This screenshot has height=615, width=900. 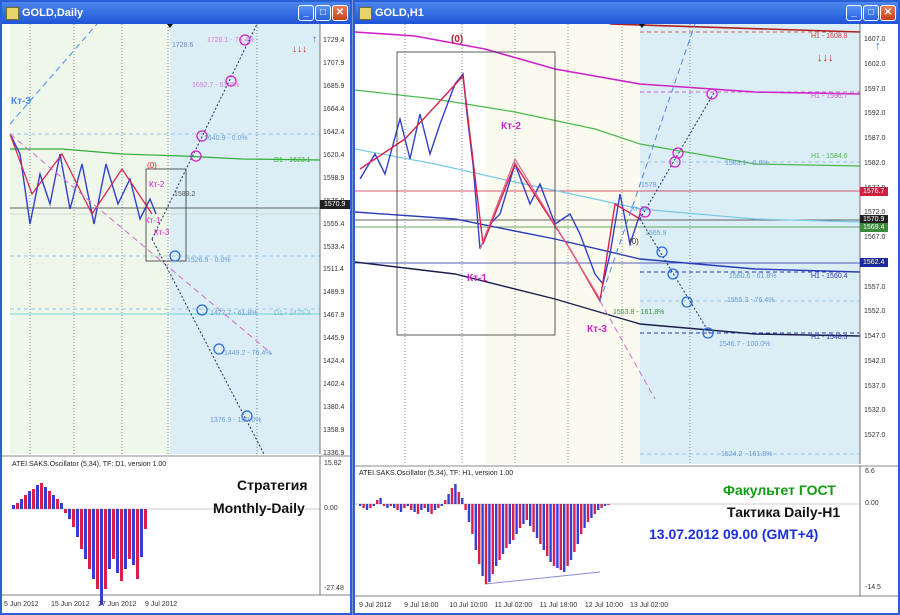 What do you see at coordinates (334, 431) in the screenshot?
I see `price-tick: 1358.9` at bounding box center [334, 431].